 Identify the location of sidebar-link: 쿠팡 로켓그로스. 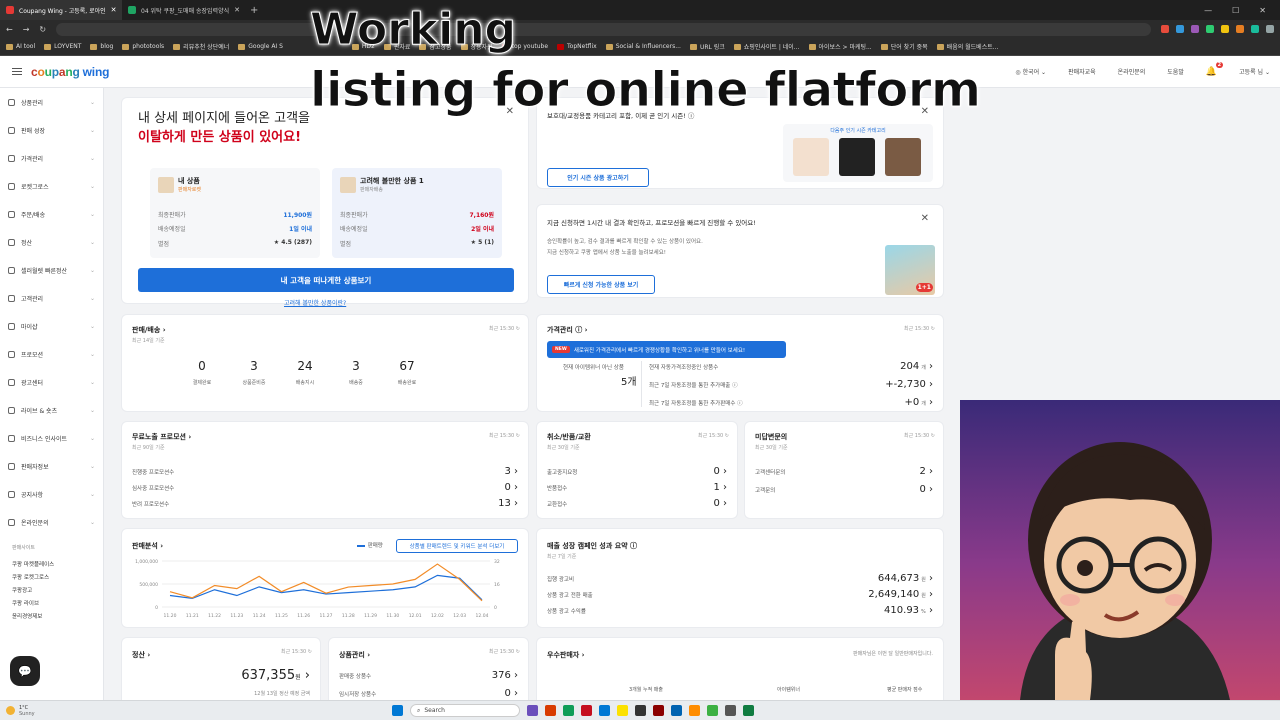
(51, 579).